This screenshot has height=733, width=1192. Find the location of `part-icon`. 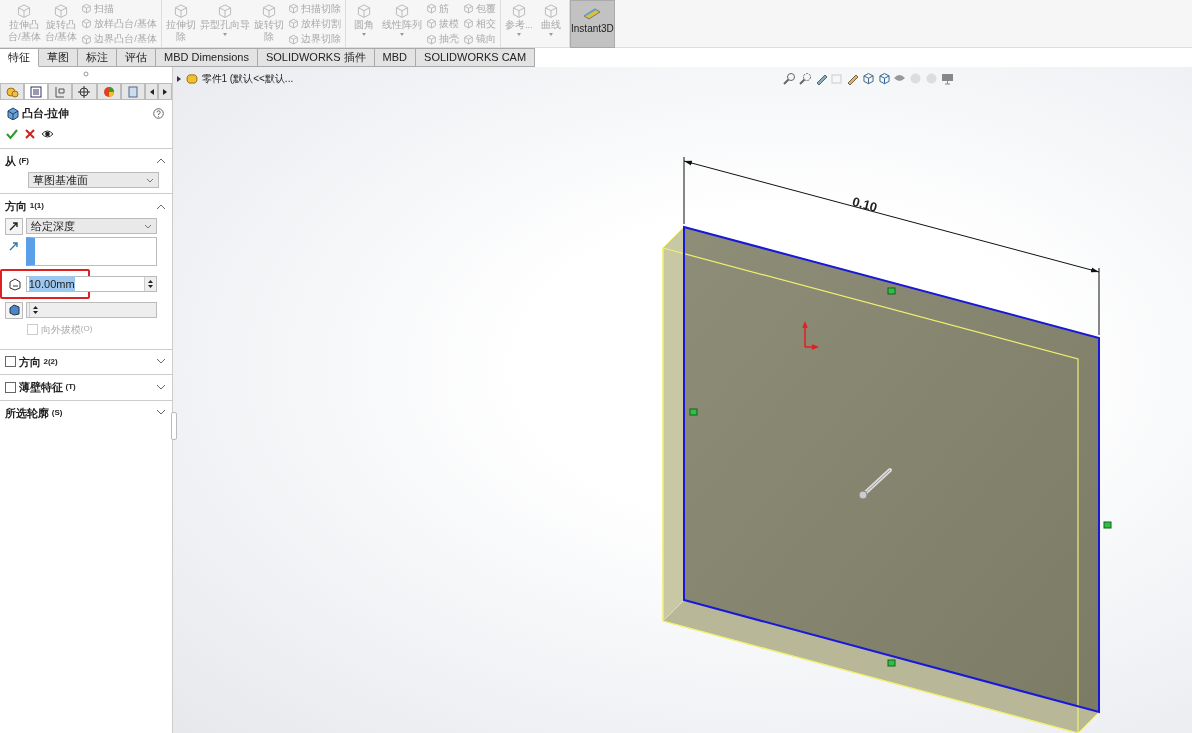

part-icon is located at coordinates (191, 78).